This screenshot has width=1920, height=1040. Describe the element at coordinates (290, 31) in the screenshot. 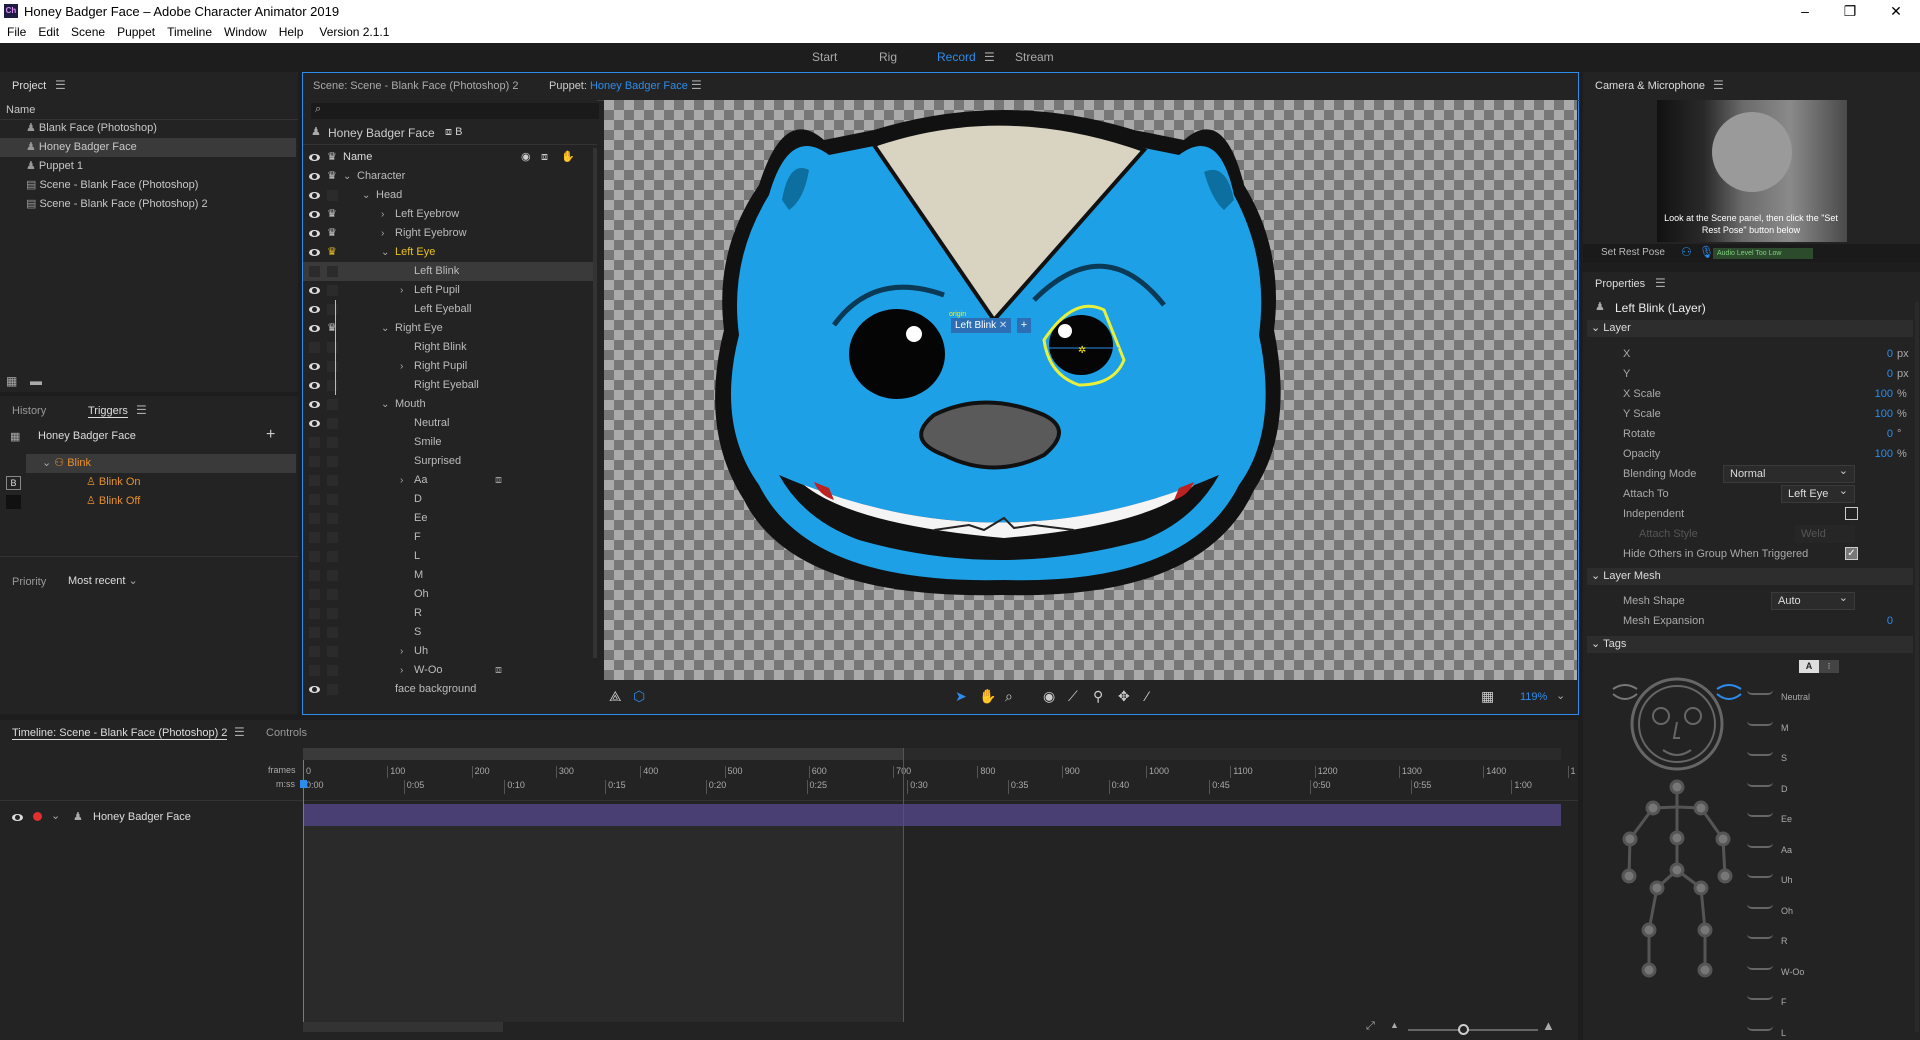

I see `menu-help: Help` at that location.